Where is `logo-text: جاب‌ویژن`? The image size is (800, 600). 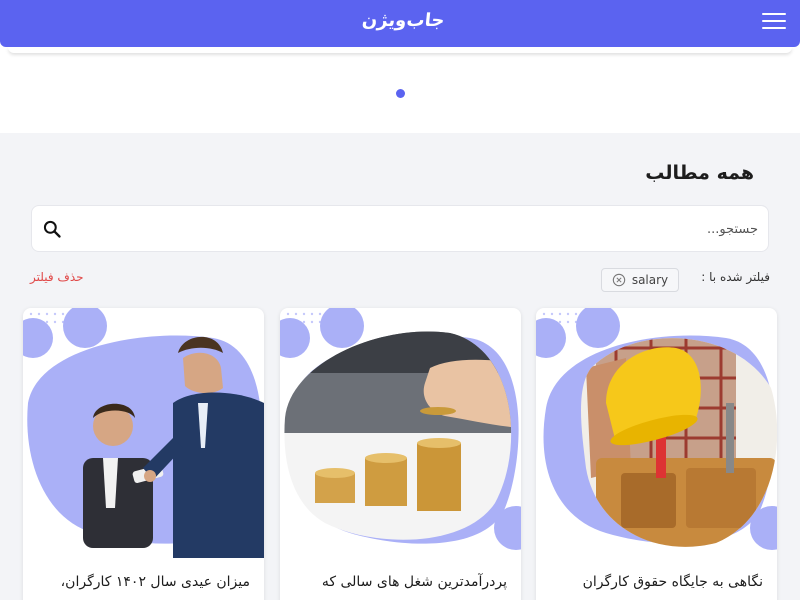
logo-text: جاب‌ویژن is located at coordinates (403, 20).